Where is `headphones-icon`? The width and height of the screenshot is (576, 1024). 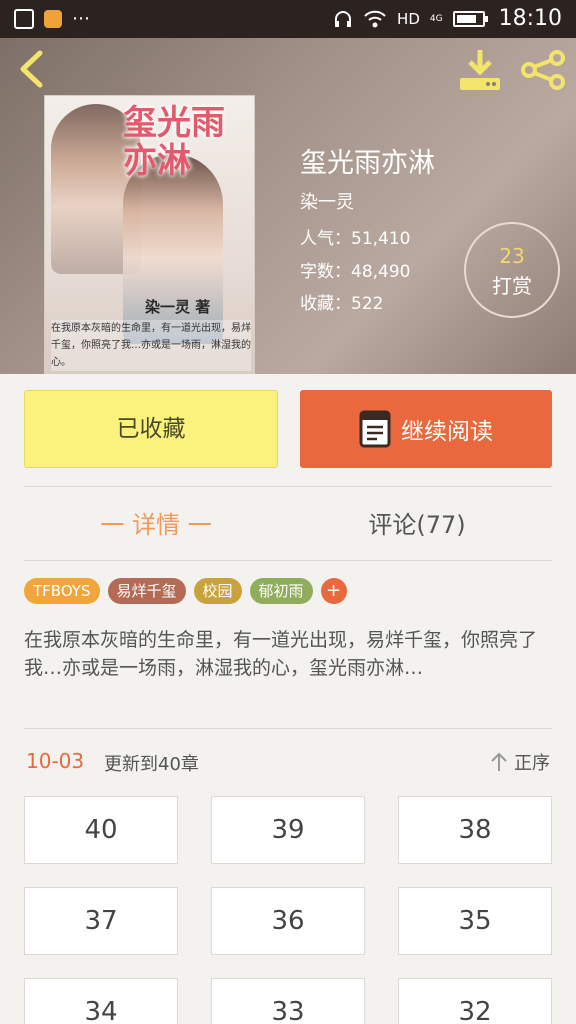 headphones-icon is located at coordinates (343, 18).